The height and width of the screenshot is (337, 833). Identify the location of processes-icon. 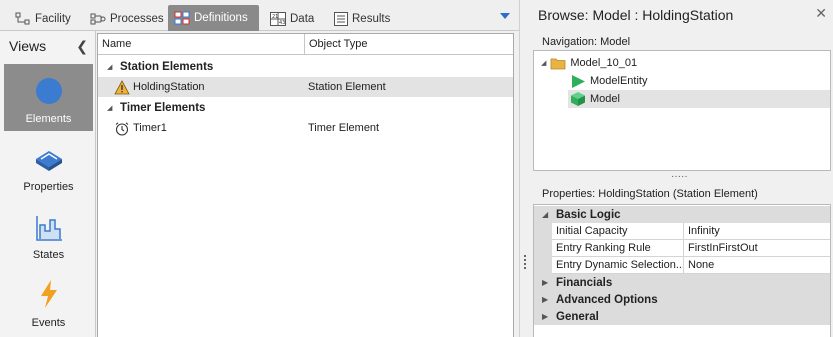
(98, 18).